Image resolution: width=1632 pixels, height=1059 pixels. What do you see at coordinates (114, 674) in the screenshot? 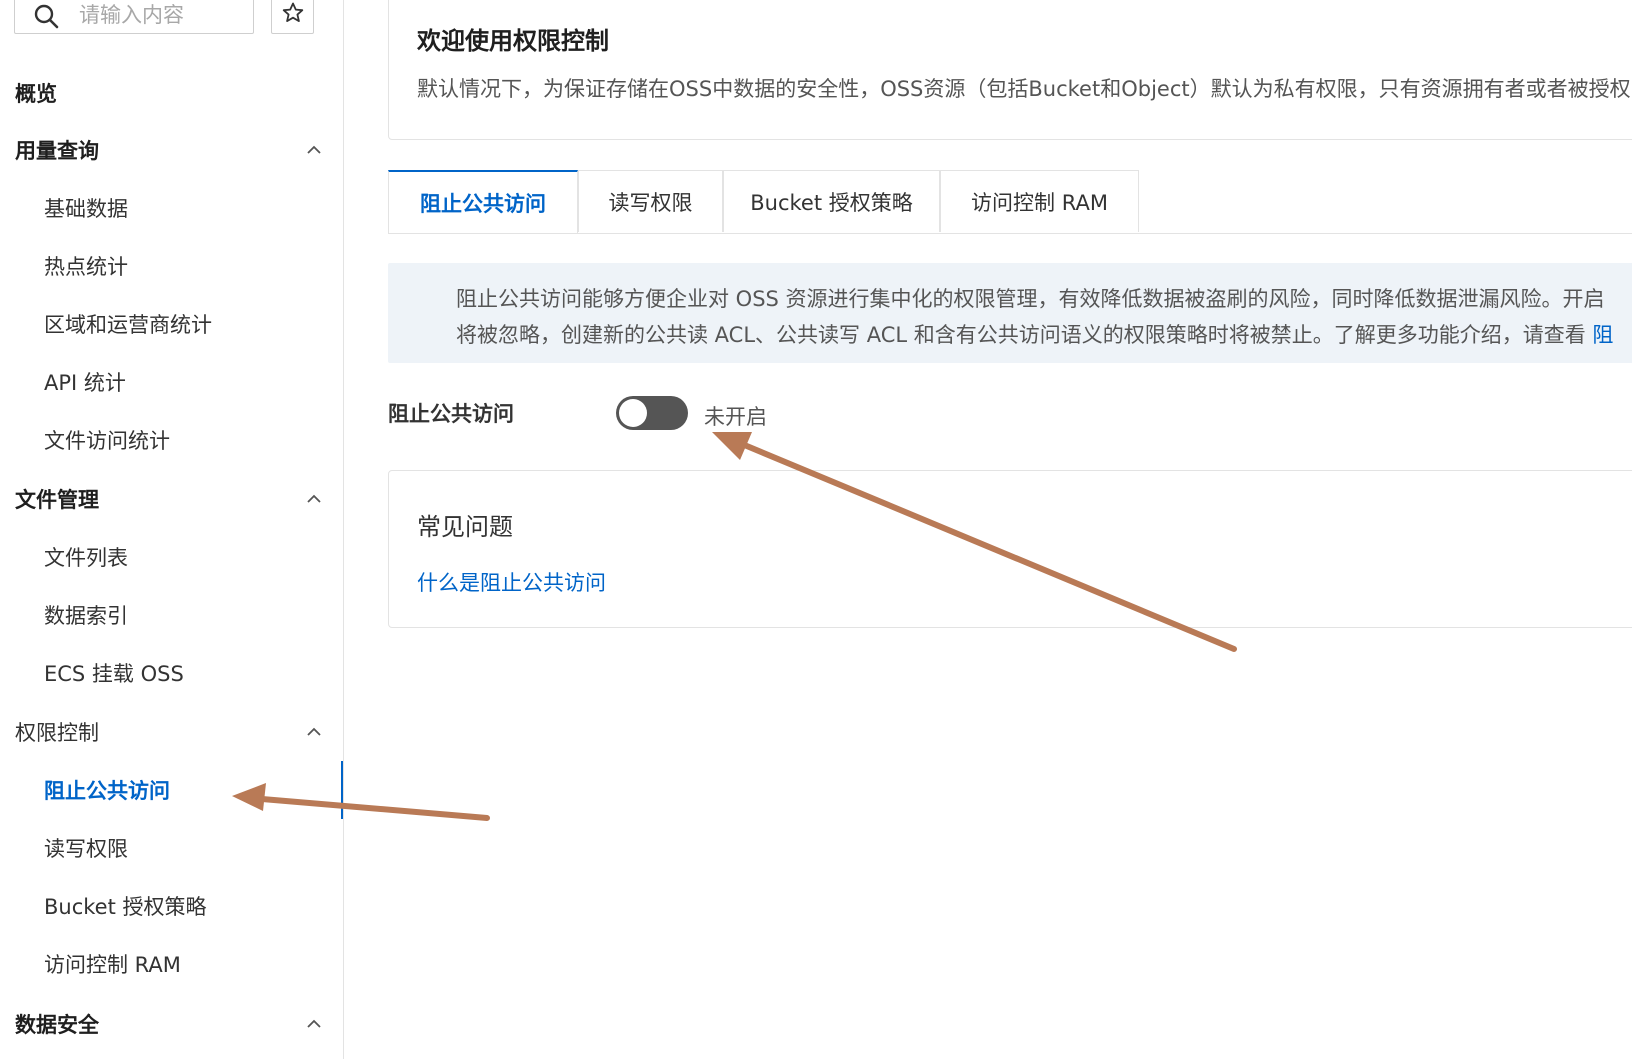
I see `sidebar-item-label: ECS 挂载 OSS` at bounding box center [114, 674].